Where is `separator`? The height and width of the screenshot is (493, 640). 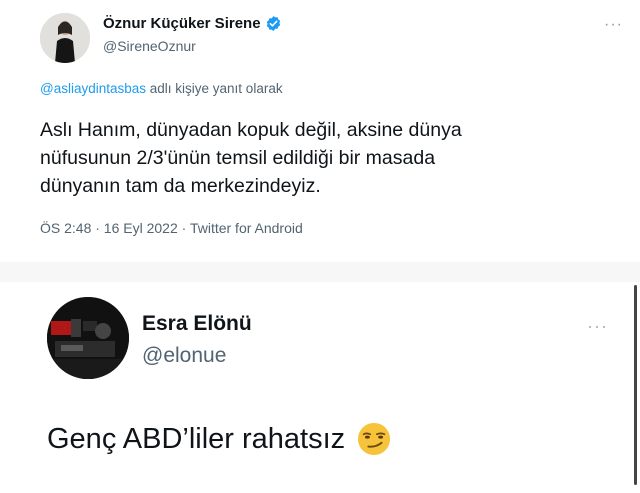
separator is located at coordinates (320, 272).